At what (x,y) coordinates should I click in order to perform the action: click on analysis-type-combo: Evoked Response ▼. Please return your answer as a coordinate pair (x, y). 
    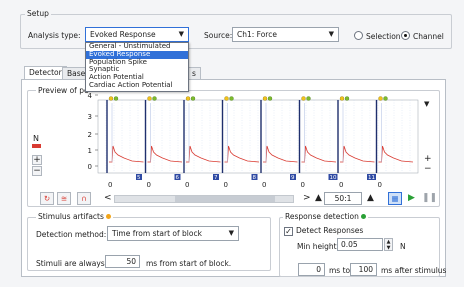
    Looking at the image, I should click on (137, 34).